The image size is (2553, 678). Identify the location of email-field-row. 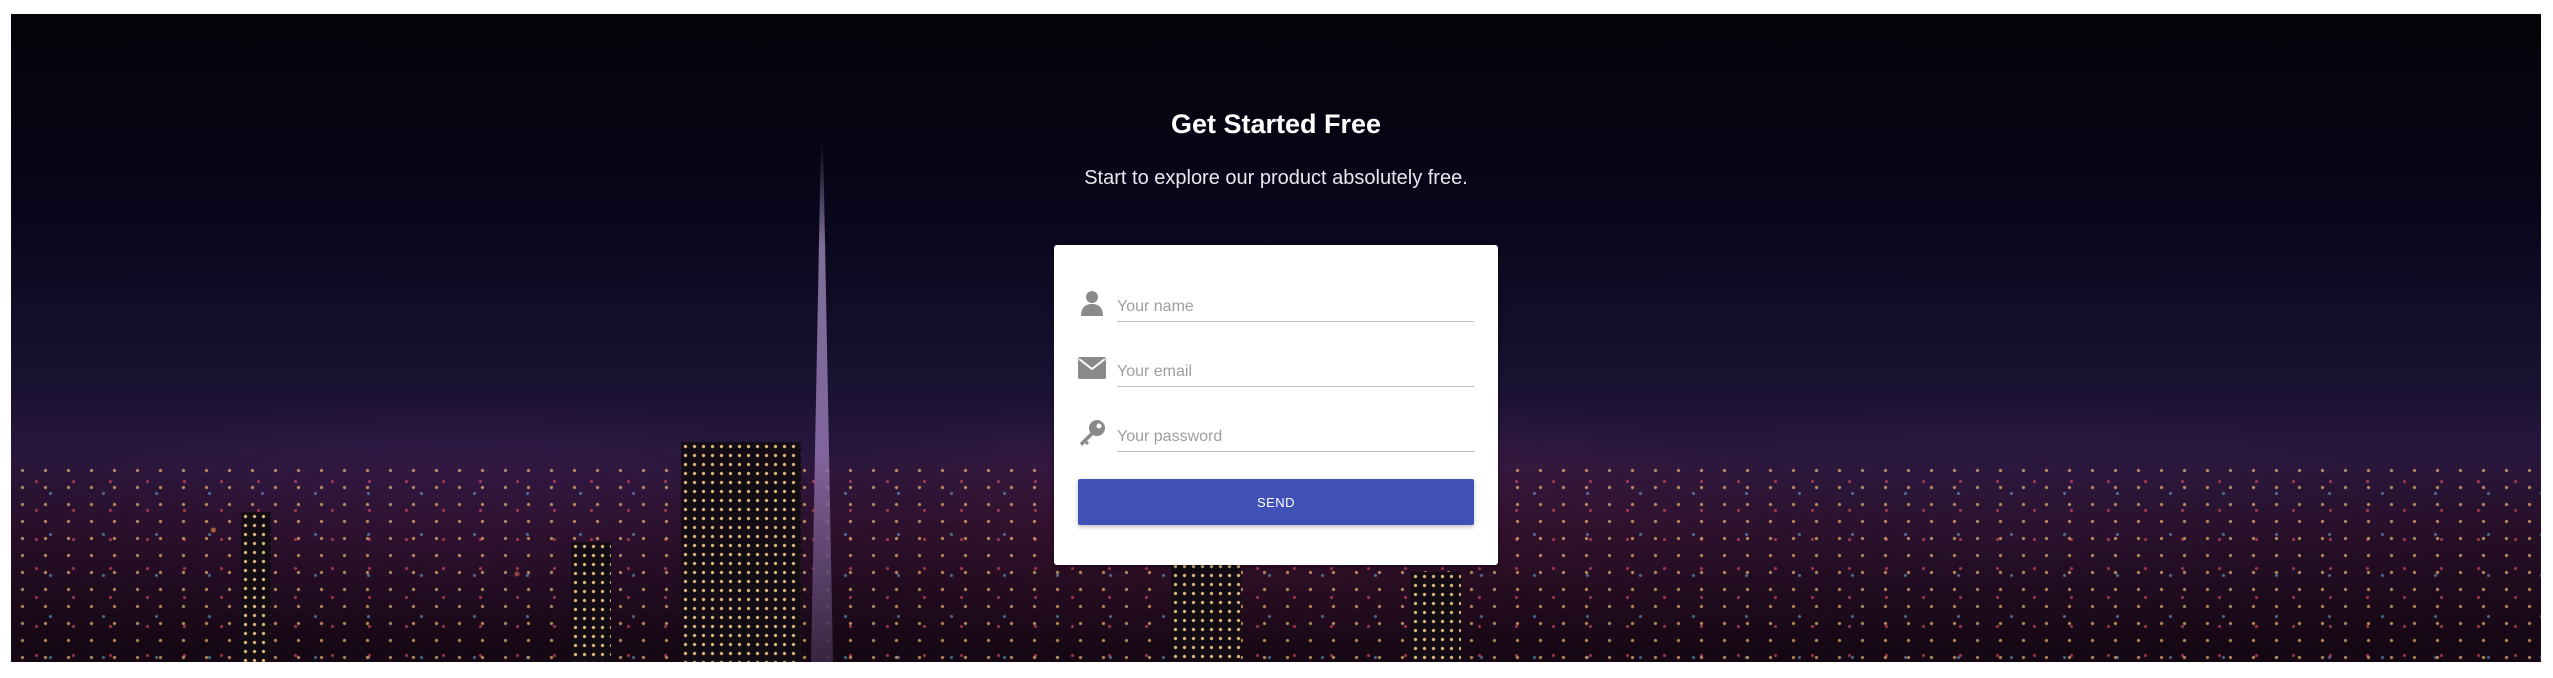
(1276, 370).